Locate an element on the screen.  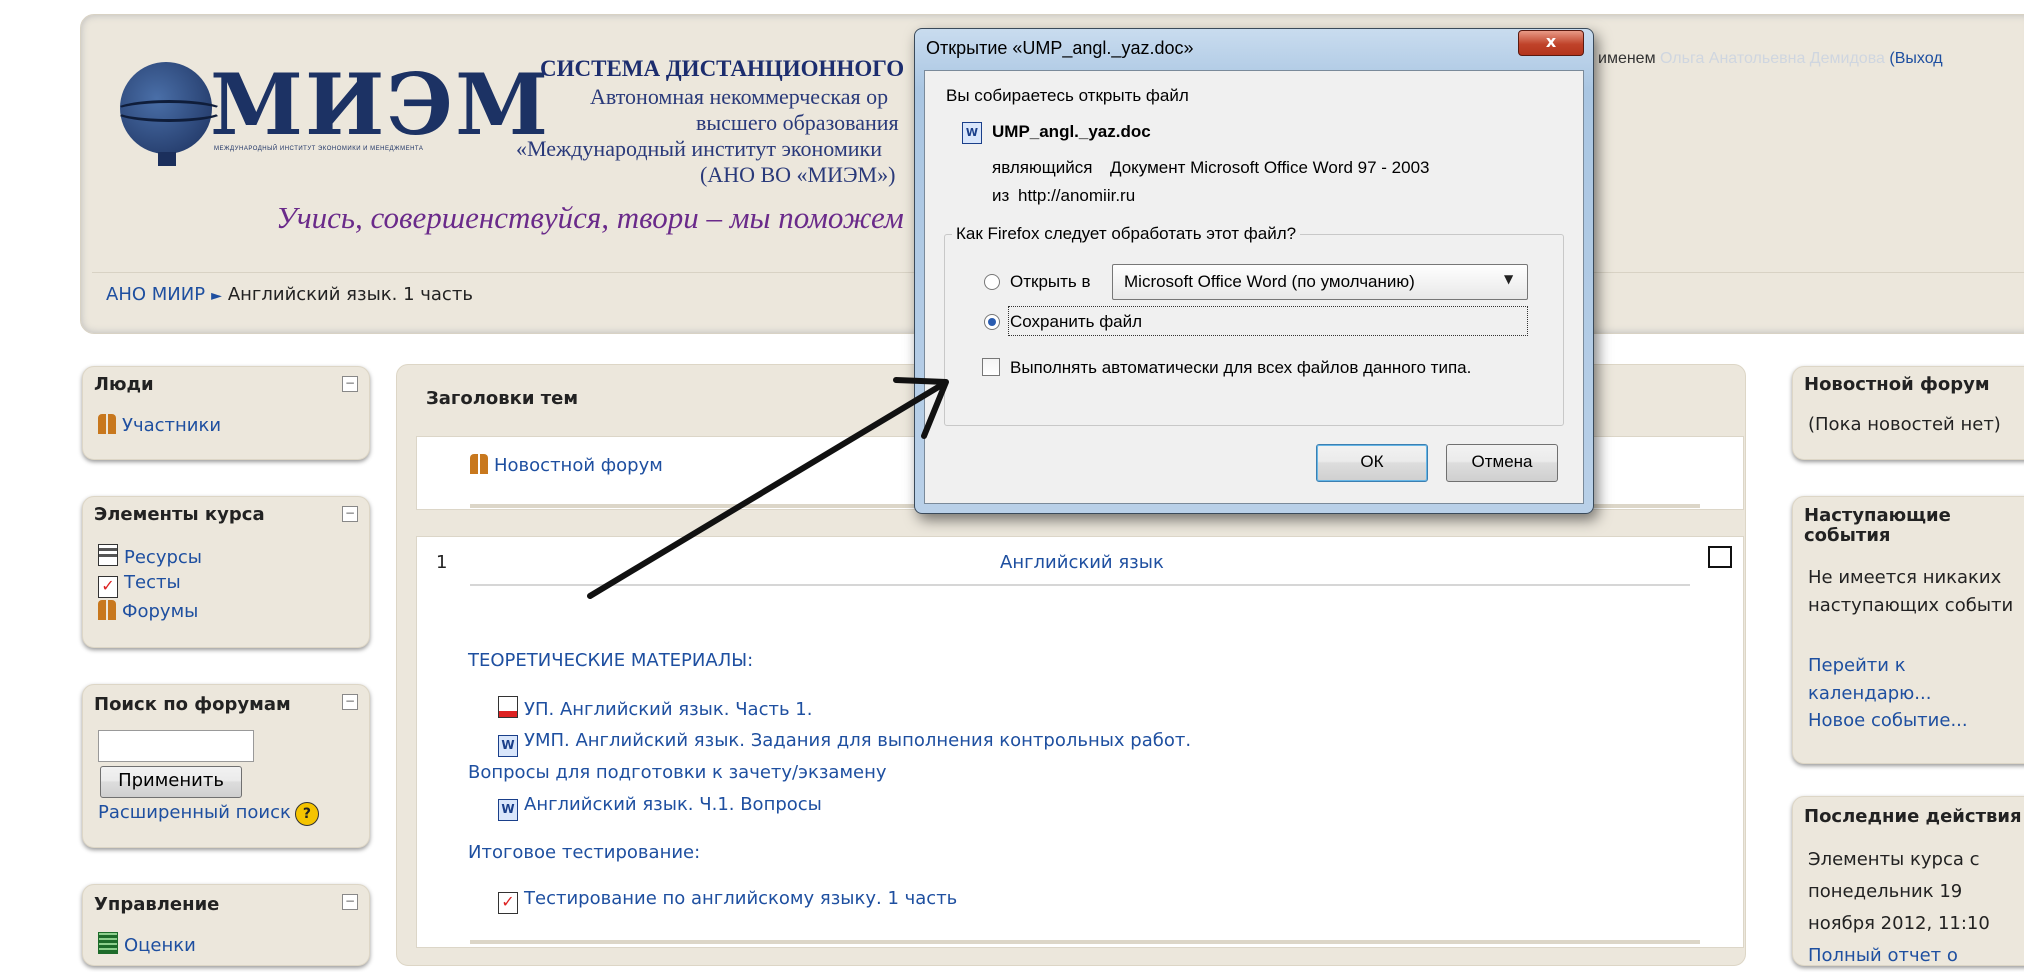
breadcrumb-current: Английский язык. 1 часть is located at coordinates (350, 294).